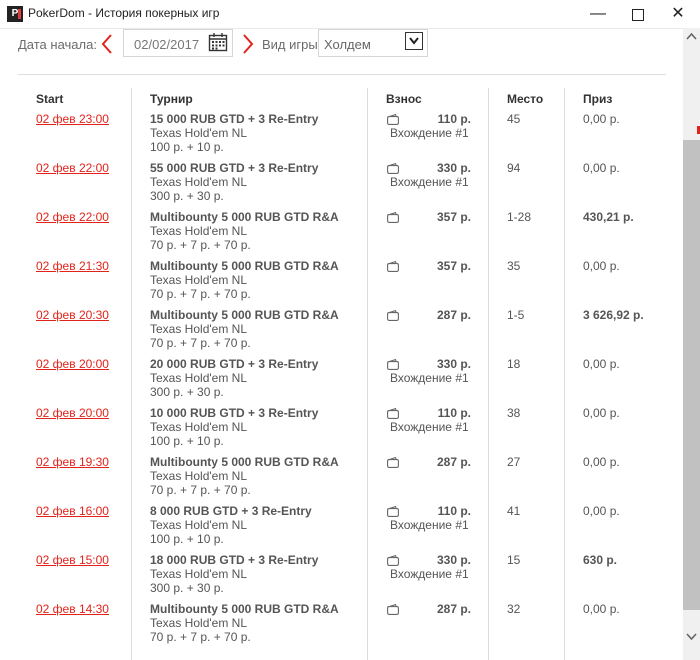  What do you see at coordinates (72, 266) in the screenshot?
I see `start-time-link: 02 фев 21:30` at bounding box center [72, 266].